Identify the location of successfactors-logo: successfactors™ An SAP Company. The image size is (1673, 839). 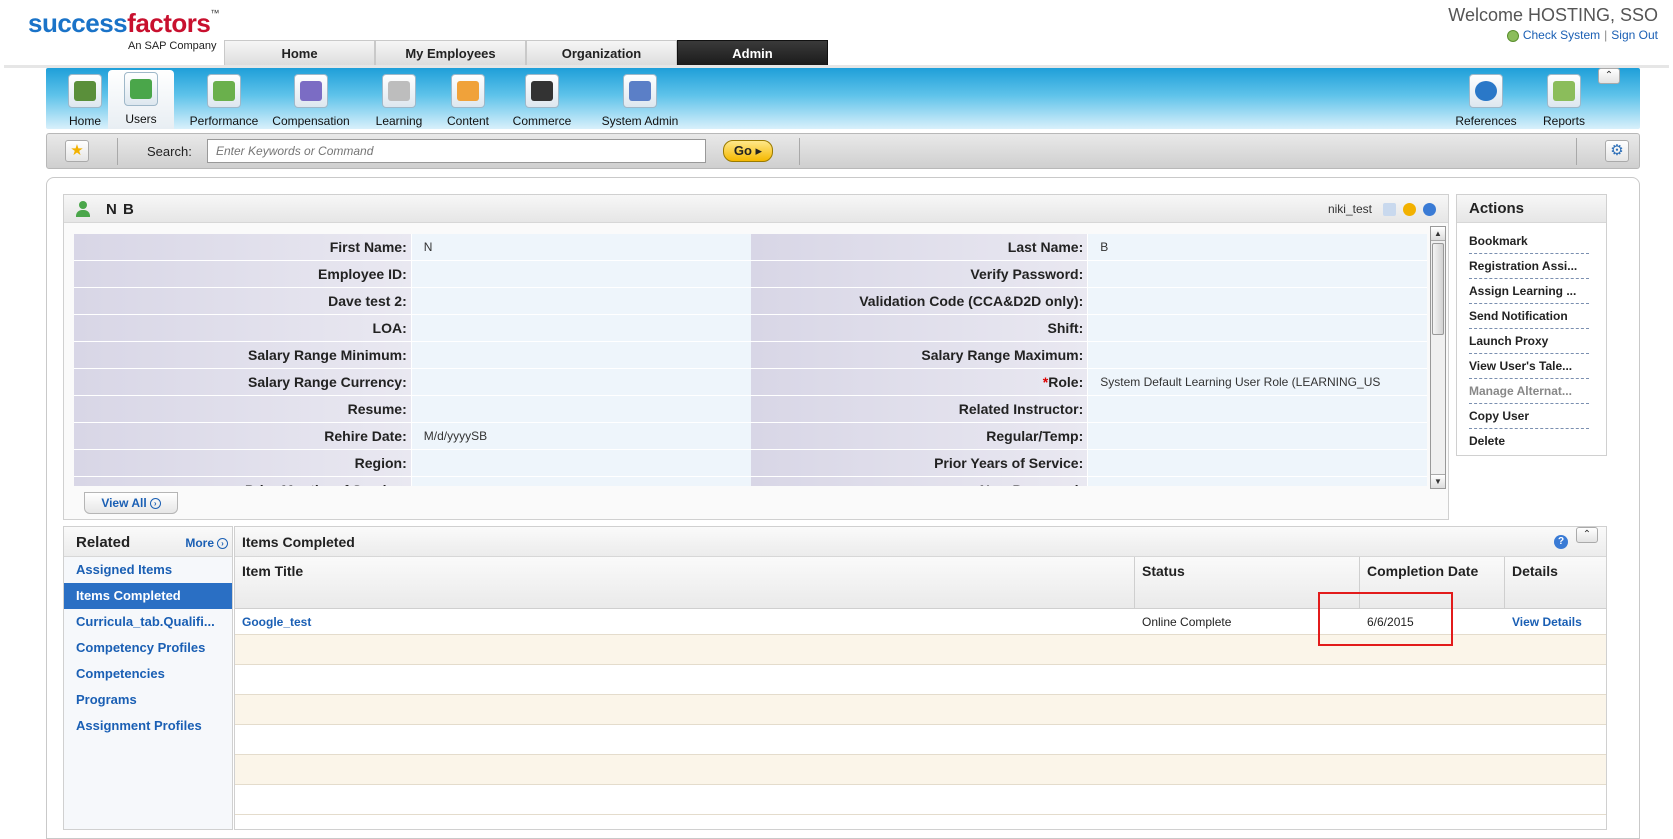
(123, 30).